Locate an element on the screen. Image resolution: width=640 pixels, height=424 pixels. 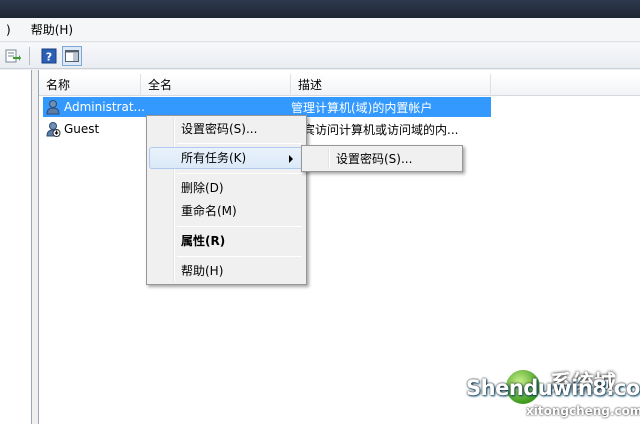
menu-item-all-tasks: 所有任务(K) is located at coordinates (226, 158).